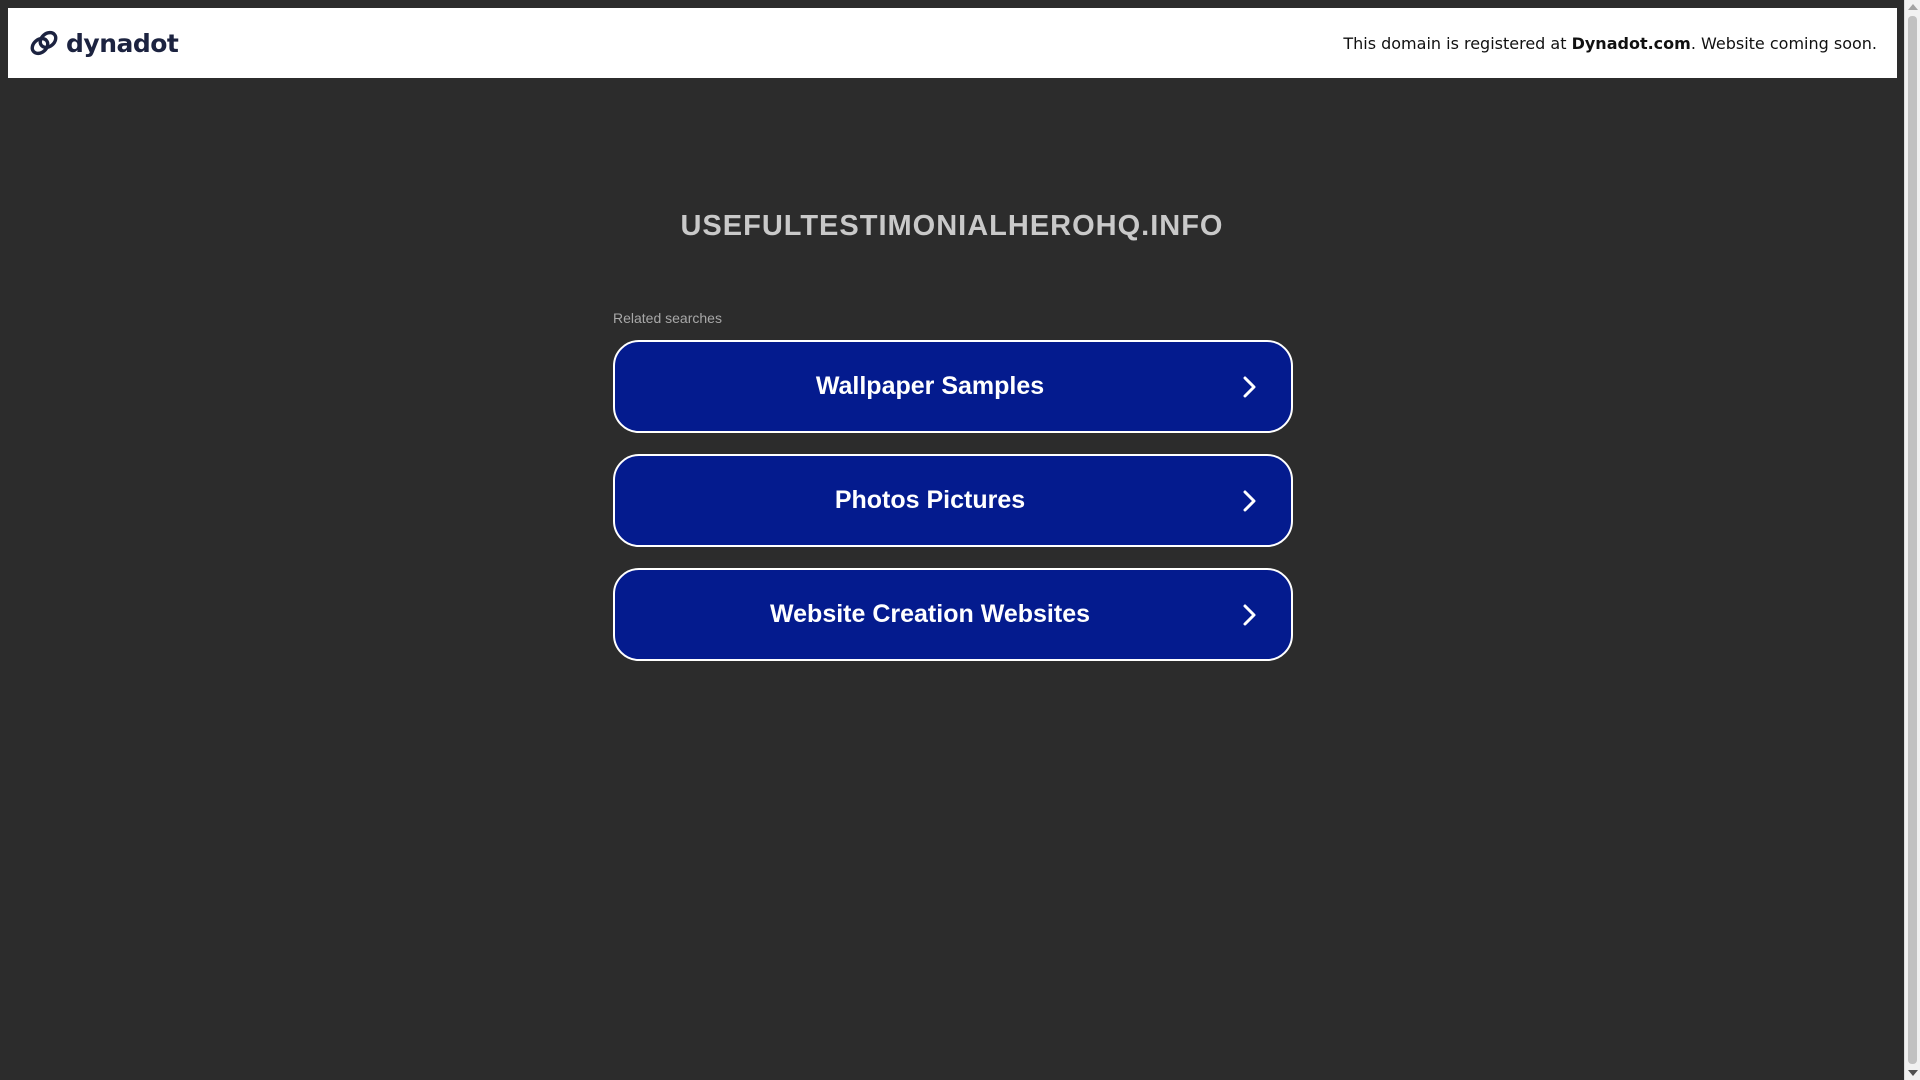 This screenshot has height=1080, width=1920. I want to click on search-button-label: Photos Pictures, so click(930, 500).